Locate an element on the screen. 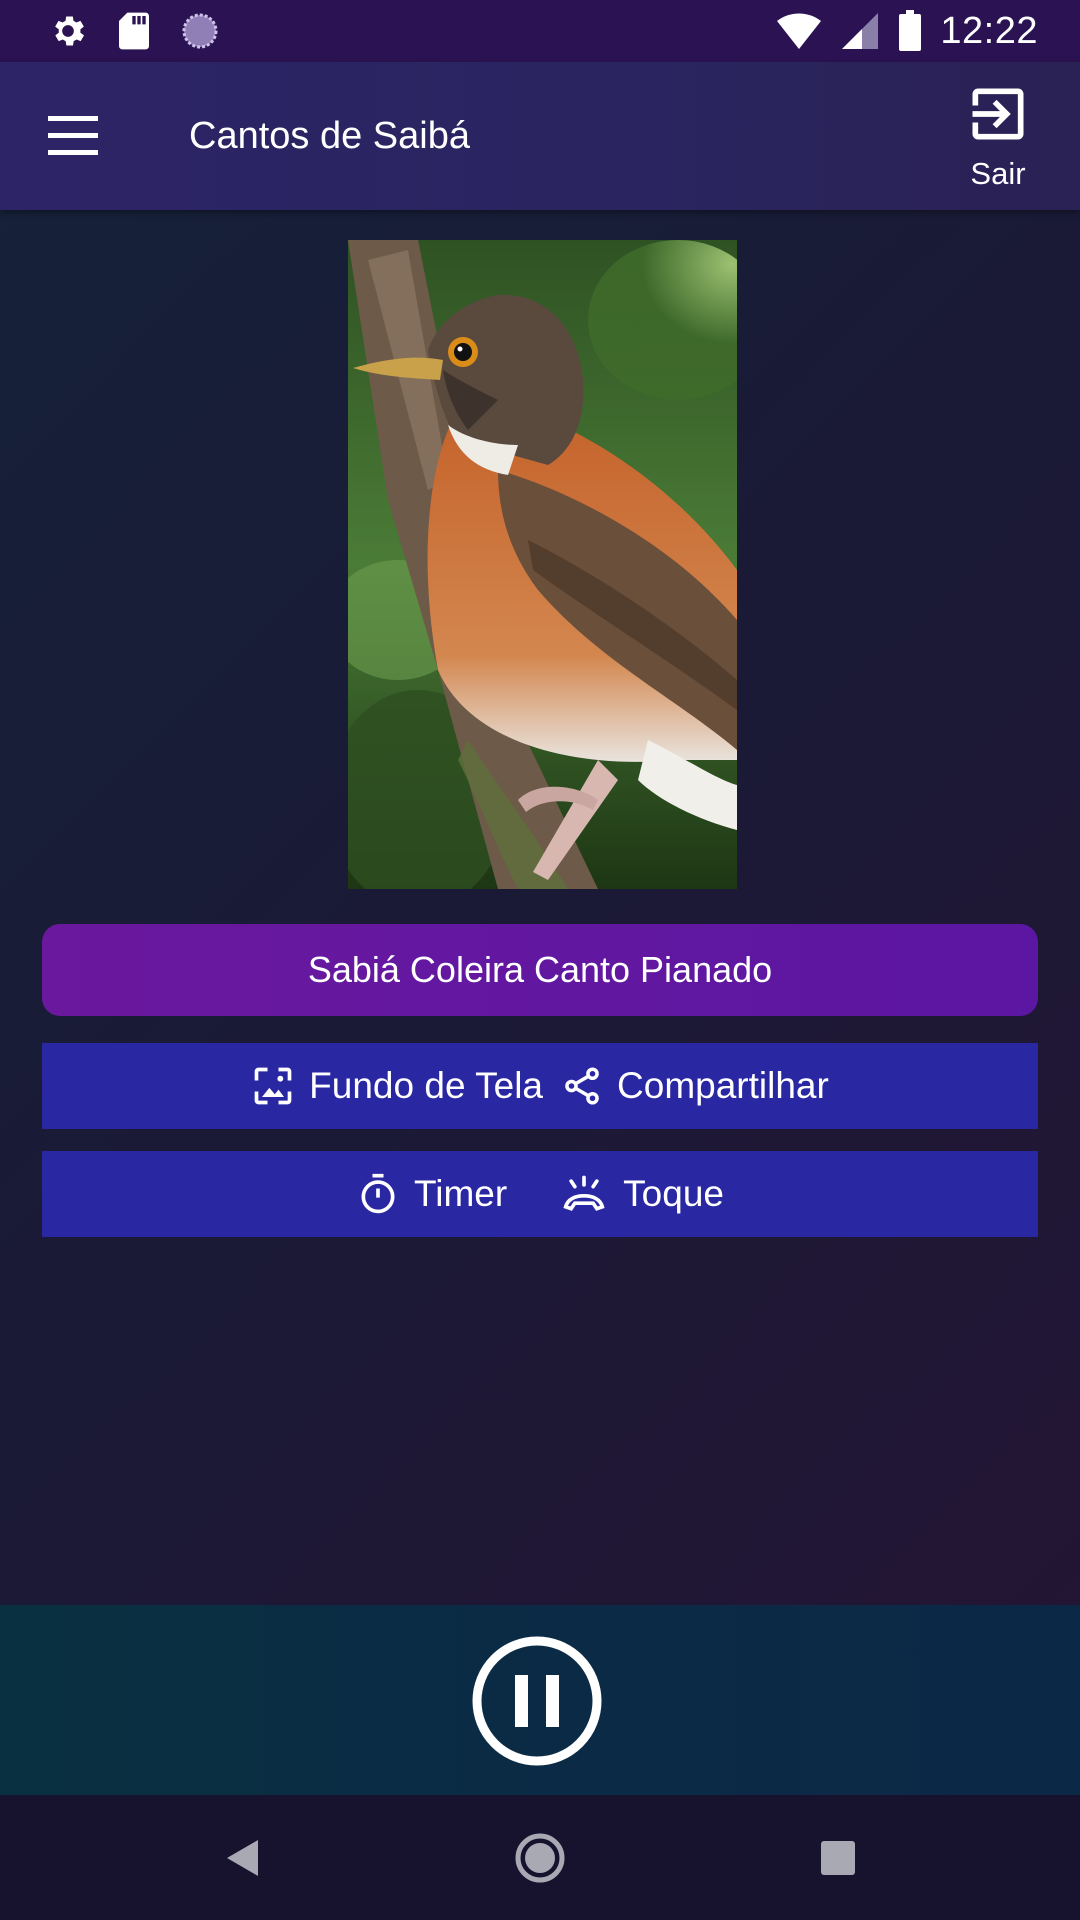 This screenshot has width=1080, height=1920. system-nav-bar is located at coordinates (540, 1857).